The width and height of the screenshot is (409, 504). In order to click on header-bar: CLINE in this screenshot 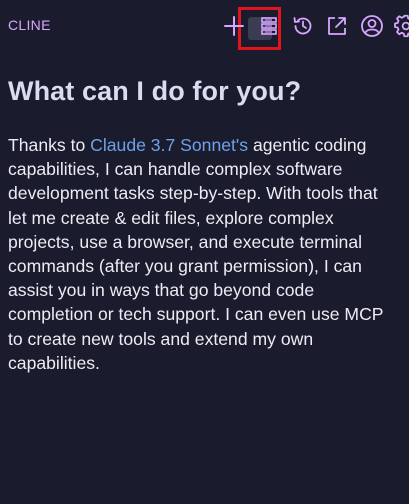, I will do `click(204, 26)`.